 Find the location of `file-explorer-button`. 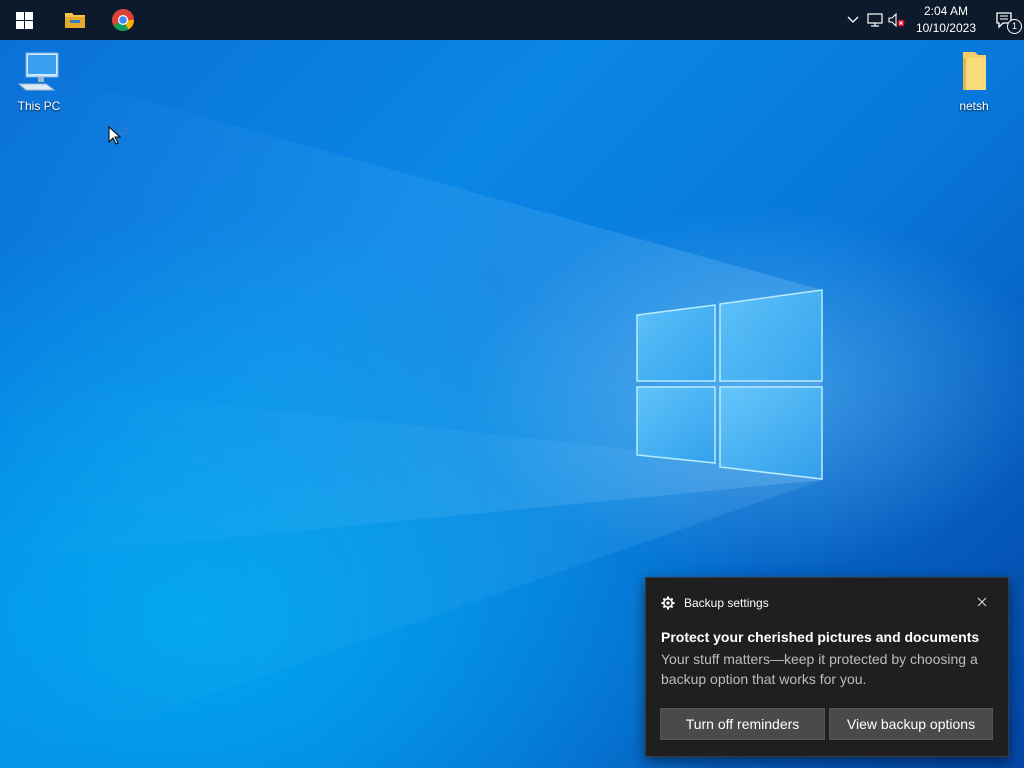

file-explorer-button is located at coordinates (75, 20).